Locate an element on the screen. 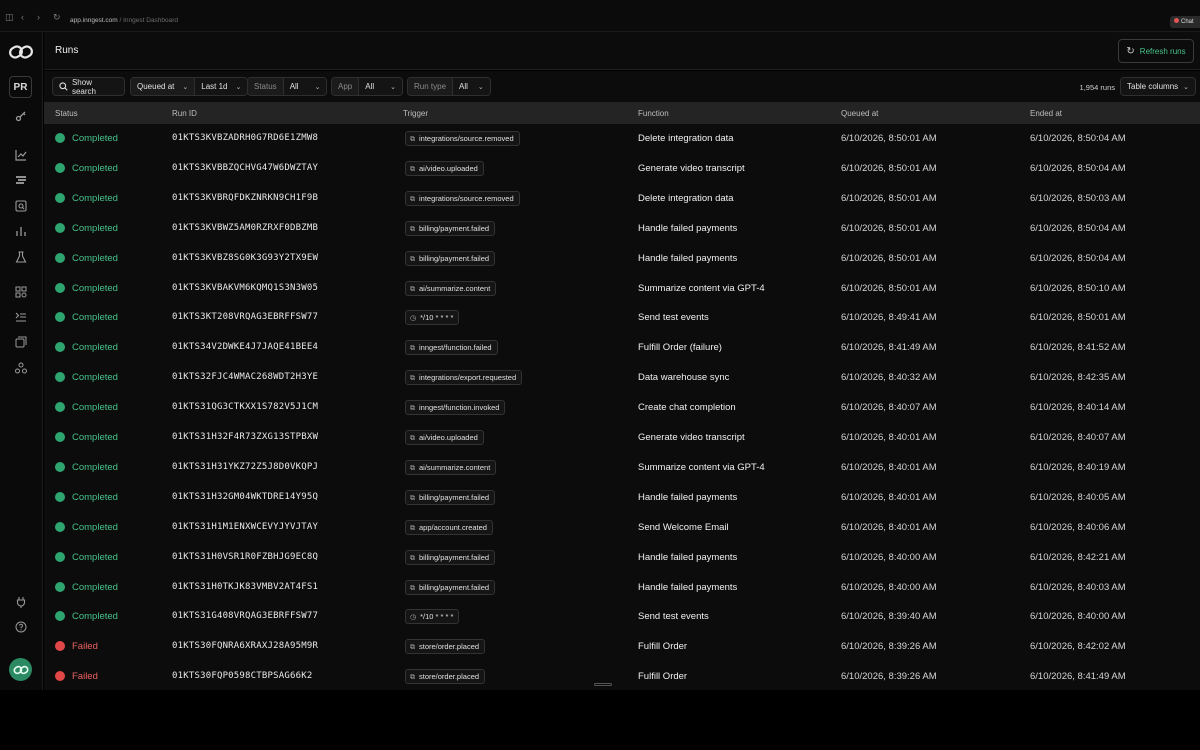 This screenshot has height=750, width=1200. column-header-ended-at: Ended at is located at coordinates (1046, 113).